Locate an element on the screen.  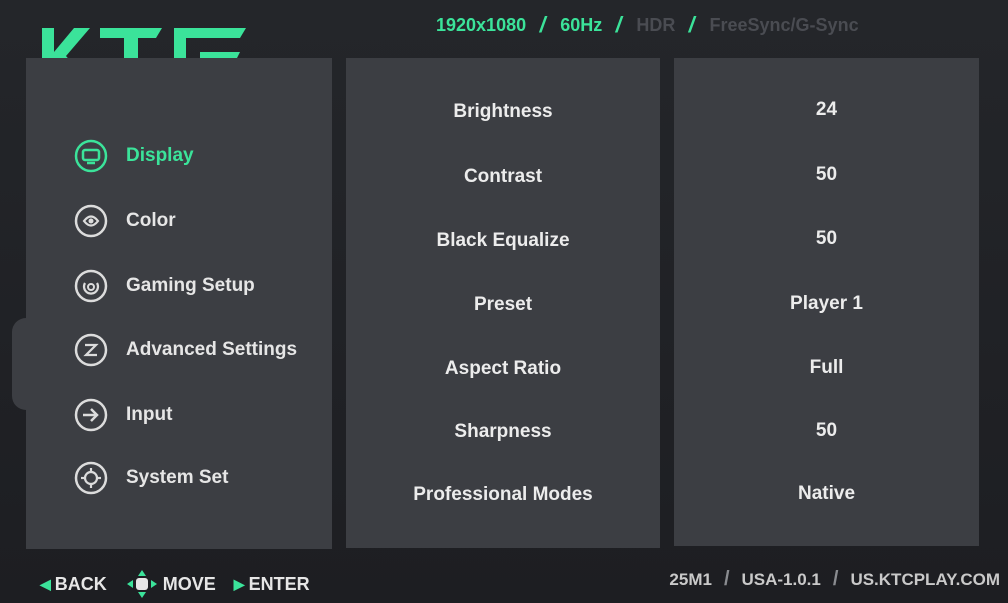
enter-hint: ▶ ENTER is located at coordinates (272, 584).